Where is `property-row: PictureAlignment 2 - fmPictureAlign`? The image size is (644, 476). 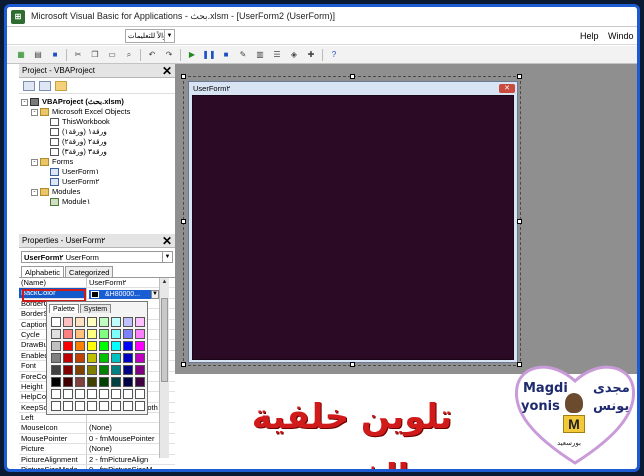 property-row: PictureAlignment 2 - fmPictureAlign is located at coordinates (97, 460).